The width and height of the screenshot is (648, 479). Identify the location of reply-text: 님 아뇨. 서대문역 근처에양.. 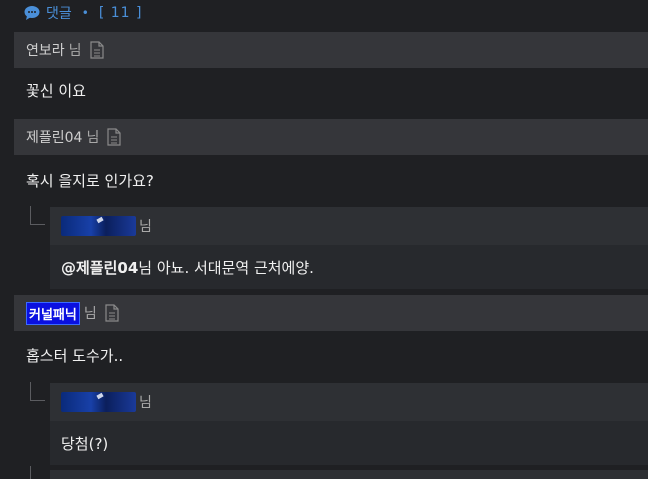
(226, 267).